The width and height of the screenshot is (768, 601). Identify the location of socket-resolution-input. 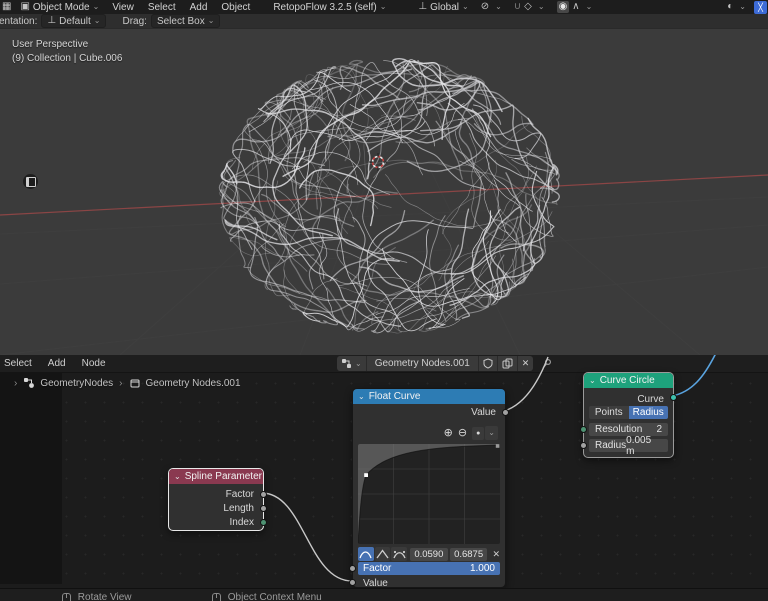
(583, 429).